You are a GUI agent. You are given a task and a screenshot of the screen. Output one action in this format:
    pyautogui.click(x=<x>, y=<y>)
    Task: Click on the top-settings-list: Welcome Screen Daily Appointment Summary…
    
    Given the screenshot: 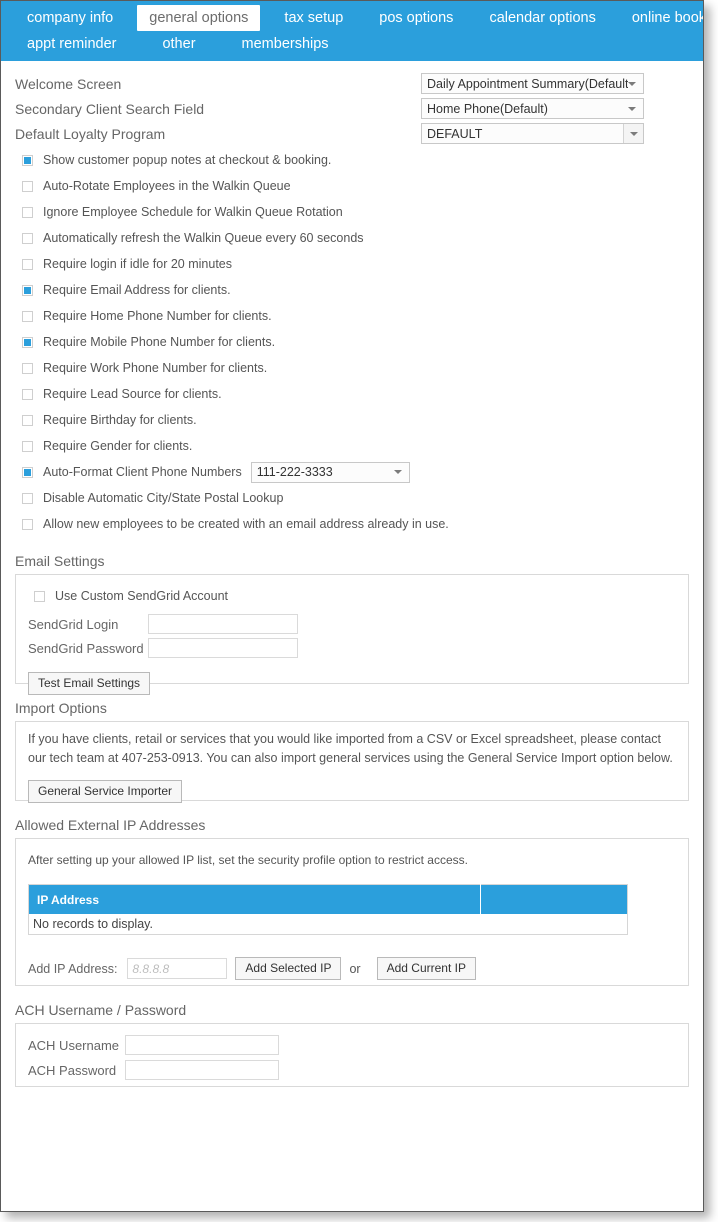 What is the action you would take?
    pyautogui.click(x=352, y=109)
    